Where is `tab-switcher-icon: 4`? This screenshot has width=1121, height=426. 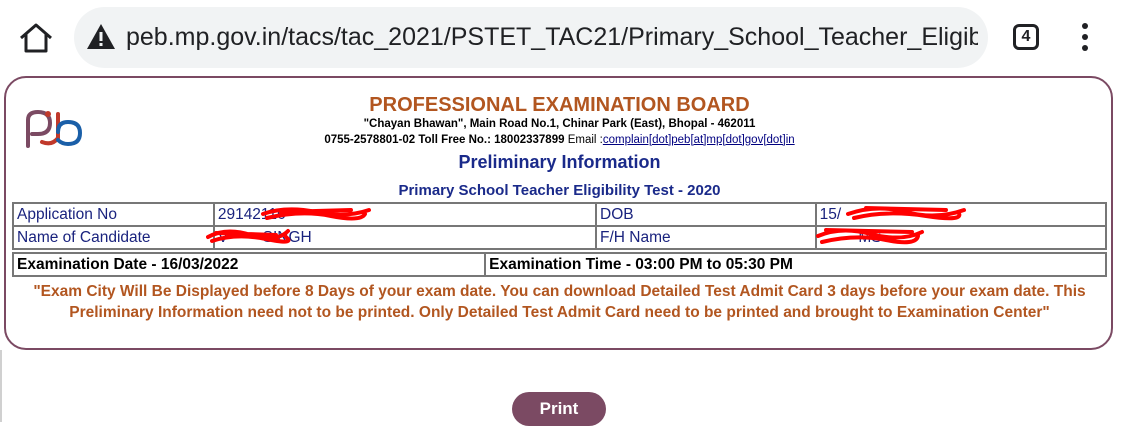
tab-switcher-icon: 4 is located at coordinates (1026, 37).